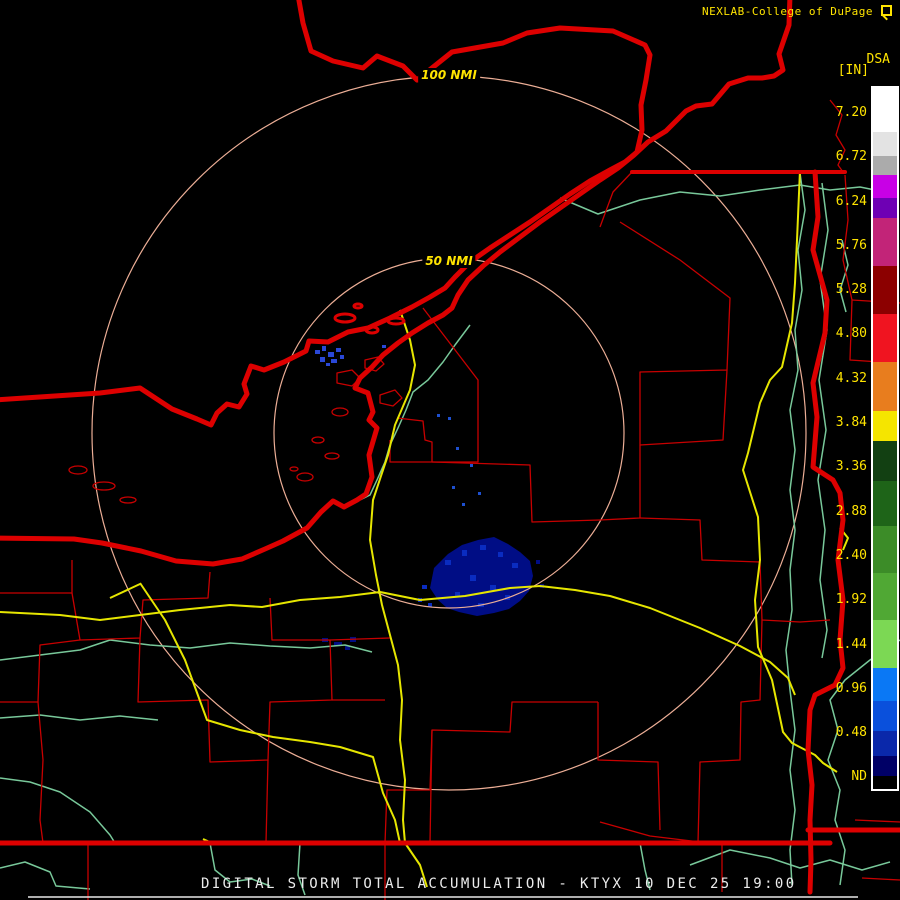 The width and height of the screenshot is (900, 900). Describe the element at coordinates (851, 688) in the screenshot. I see `scale-label: 0.96` at that location.